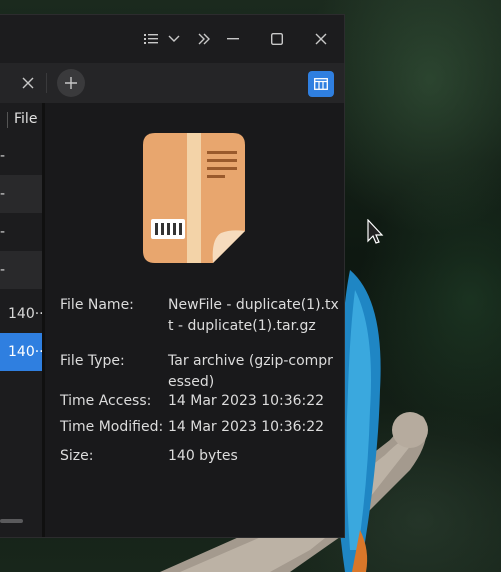 This screenshot has width=501, height=572. What do you see at coordinates (26, 119) in the screenshot?
I see `column-header-label: File` at bounding box center [26, 119].